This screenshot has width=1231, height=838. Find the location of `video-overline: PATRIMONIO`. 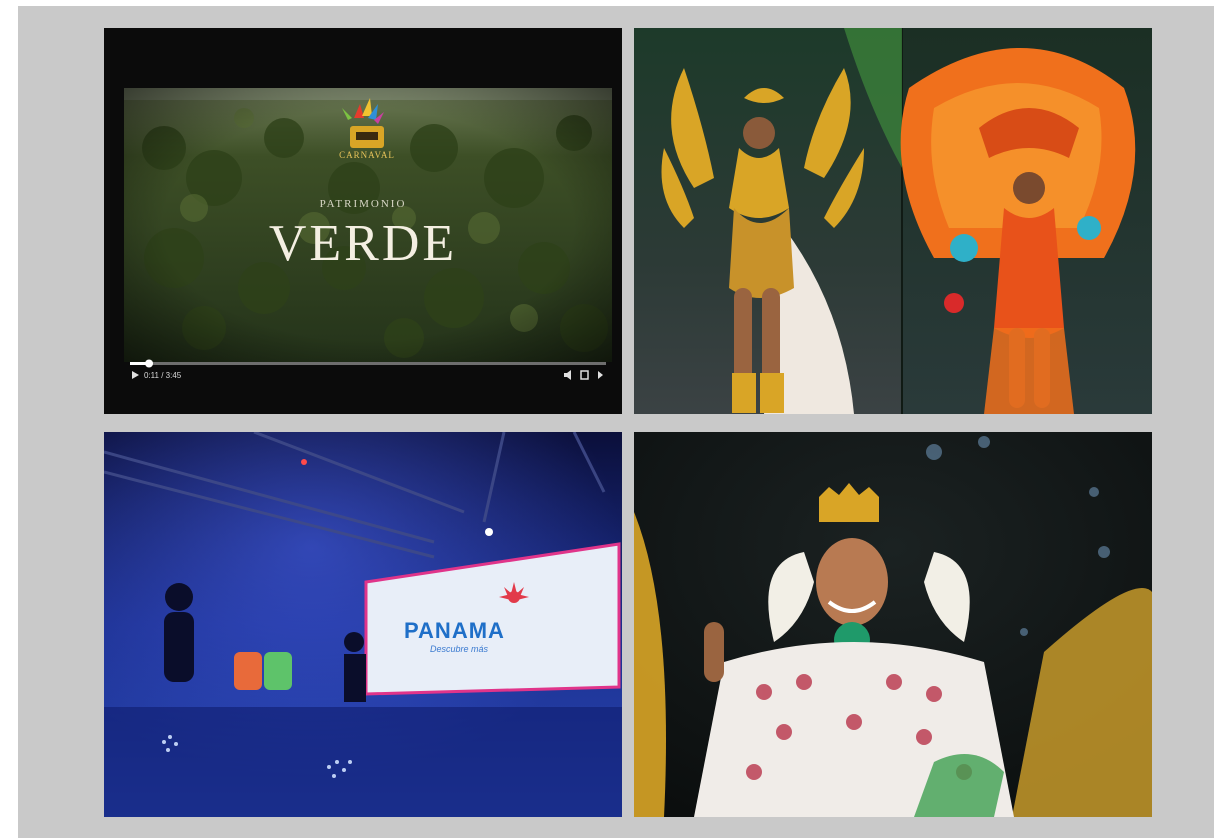

video-overline: PATRIMONIO is located at coordinates (363, 204).